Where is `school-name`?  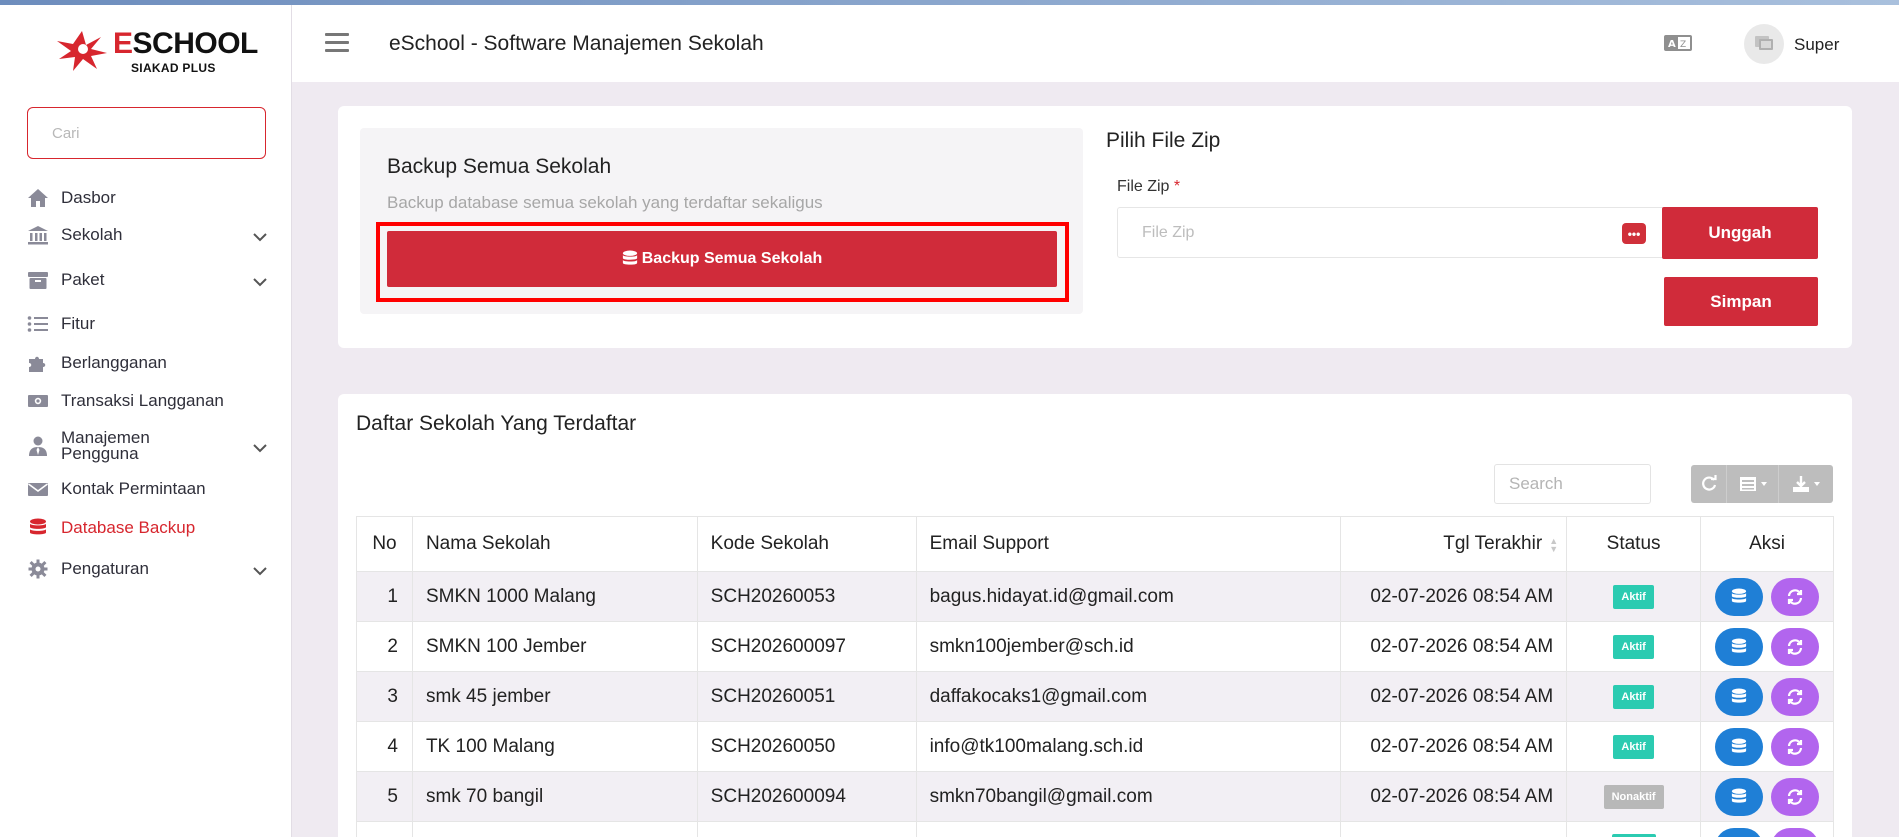 school-name is located at coordinates (554, 829).